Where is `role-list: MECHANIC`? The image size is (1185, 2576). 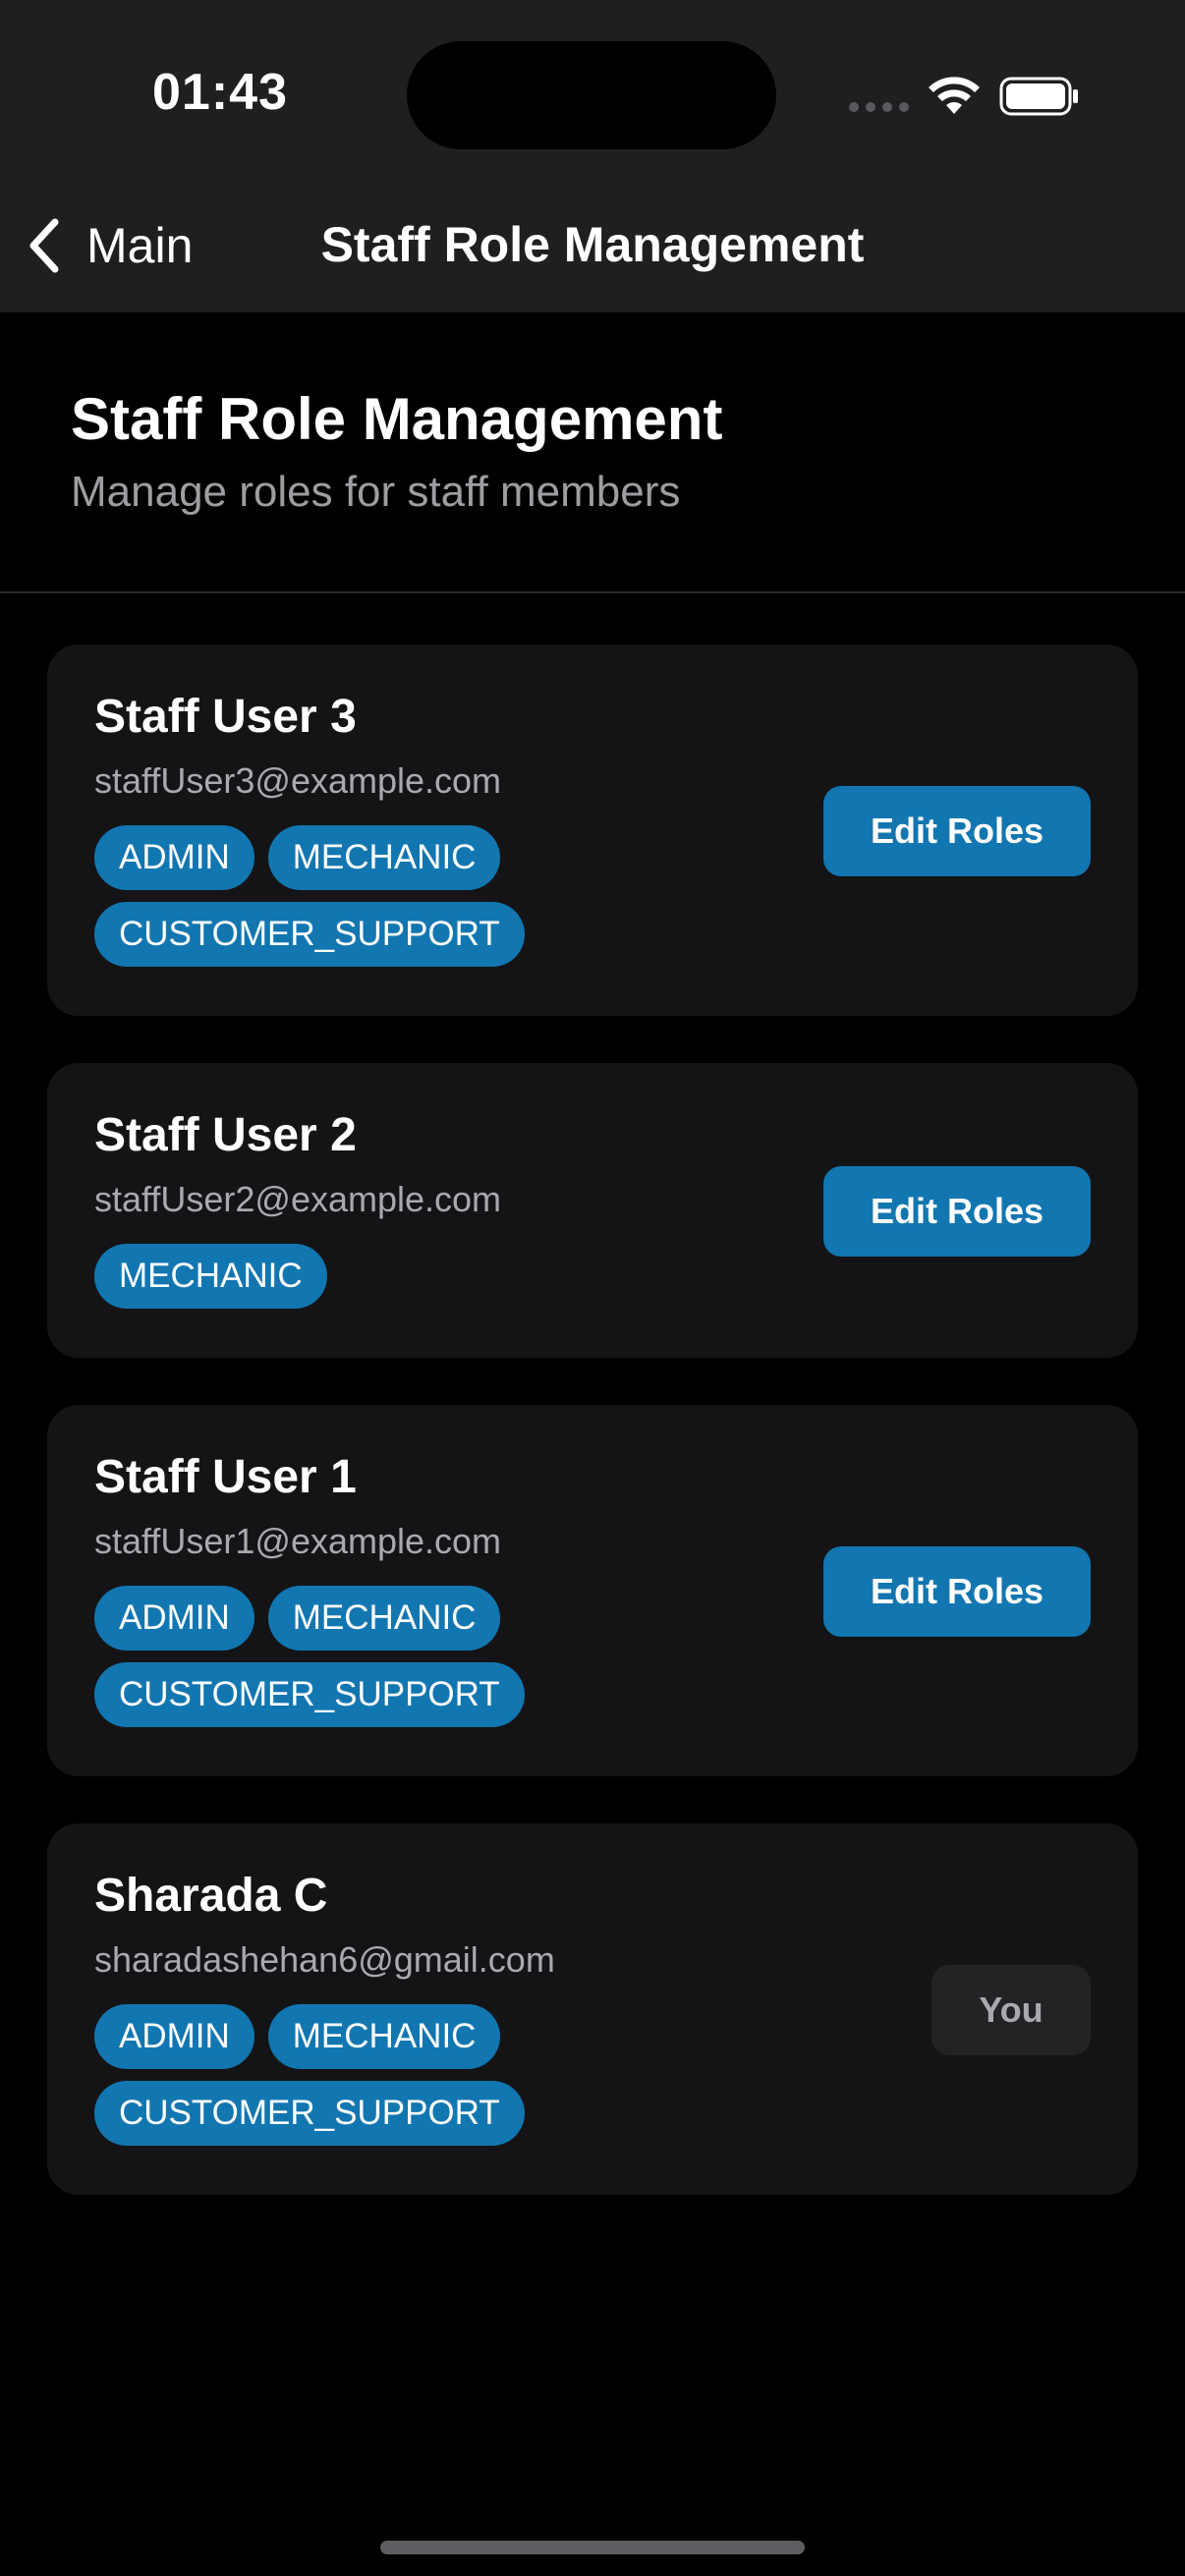
role-list: MECHANIC is located at coordinates (468, 1276).